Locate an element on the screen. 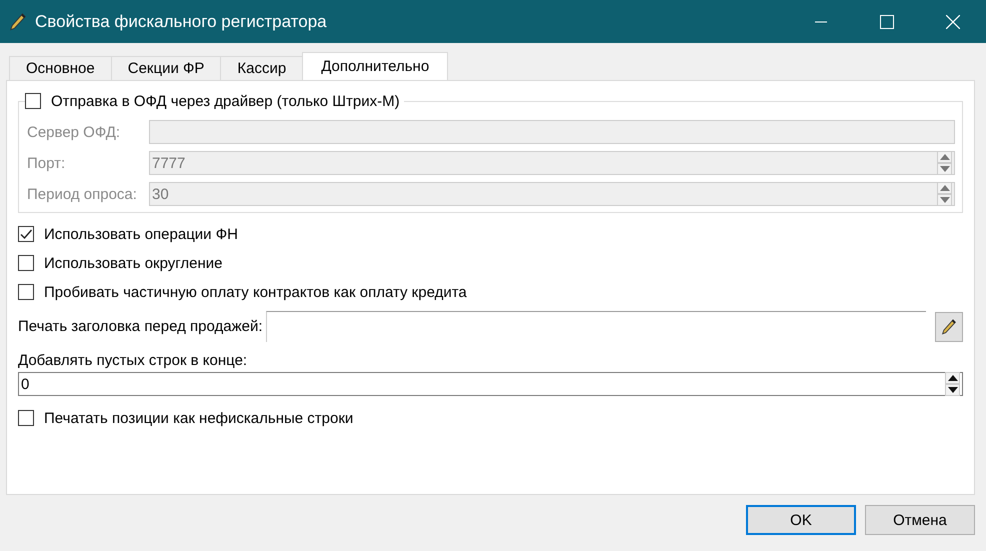  spin-buttons is located at coordinates (952, 384).